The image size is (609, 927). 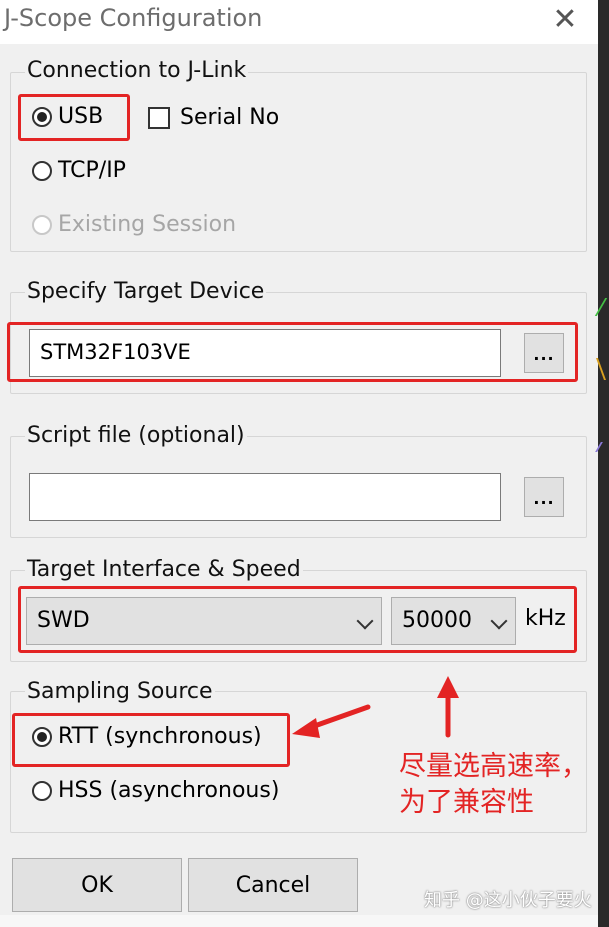 I want to click on background-window-edge, so click(x=601, y=463).